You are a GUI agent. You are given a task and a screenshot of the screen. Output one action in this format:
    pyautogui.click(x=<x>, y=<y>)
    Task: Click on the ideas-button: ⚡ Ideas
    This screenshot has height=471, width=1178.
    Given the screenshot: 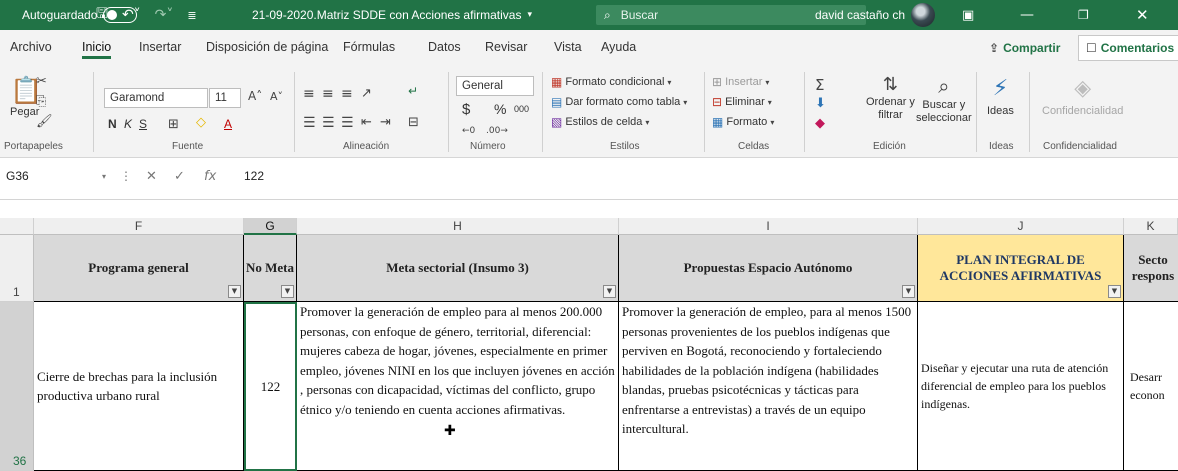 What is the action you would take?
    pyautogui.click(x=1000, y=96)
    